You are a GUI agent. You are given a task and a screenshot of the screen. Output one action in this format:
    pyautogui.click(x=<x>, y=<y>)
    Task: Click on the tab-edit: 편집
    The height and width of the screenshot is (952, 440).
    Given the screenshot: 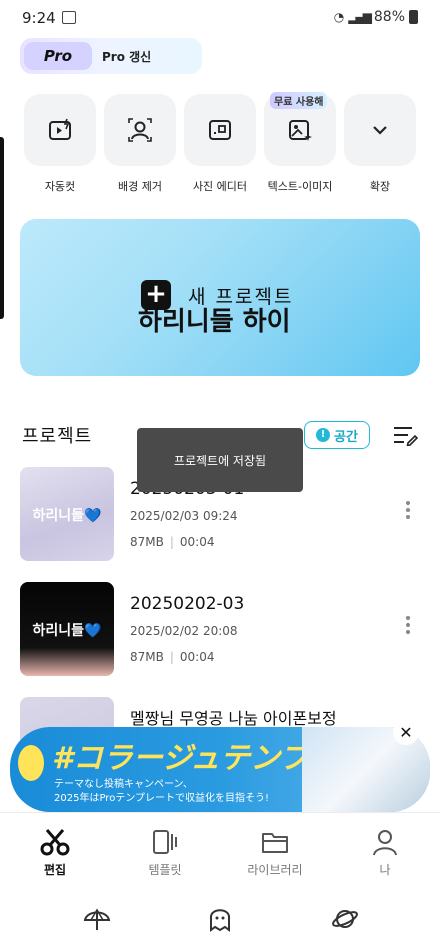 What is the action you would take?
    pyautogui.click(x=55, y=852)
    